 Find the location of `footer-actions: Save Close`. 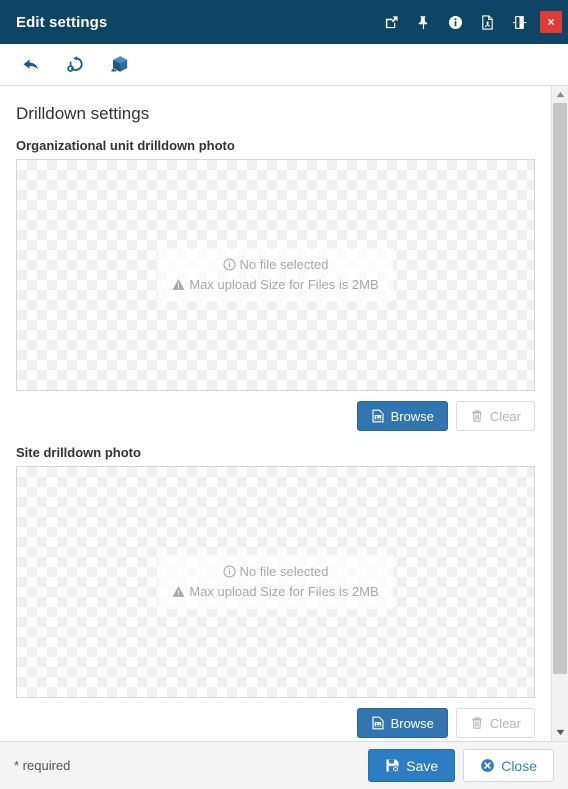

footer-actions: Save Close is located at coordinates (461, 765).